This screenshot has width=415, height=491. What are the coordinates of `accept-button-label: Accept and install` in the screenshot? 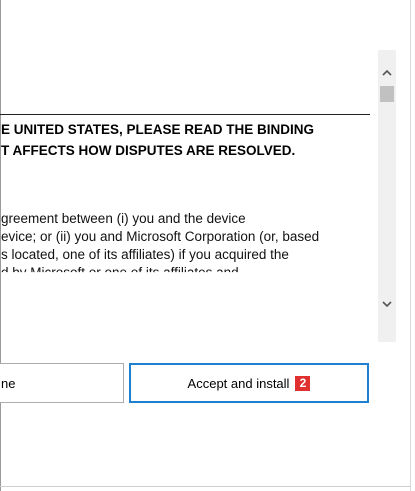 It's located at (238, 383).